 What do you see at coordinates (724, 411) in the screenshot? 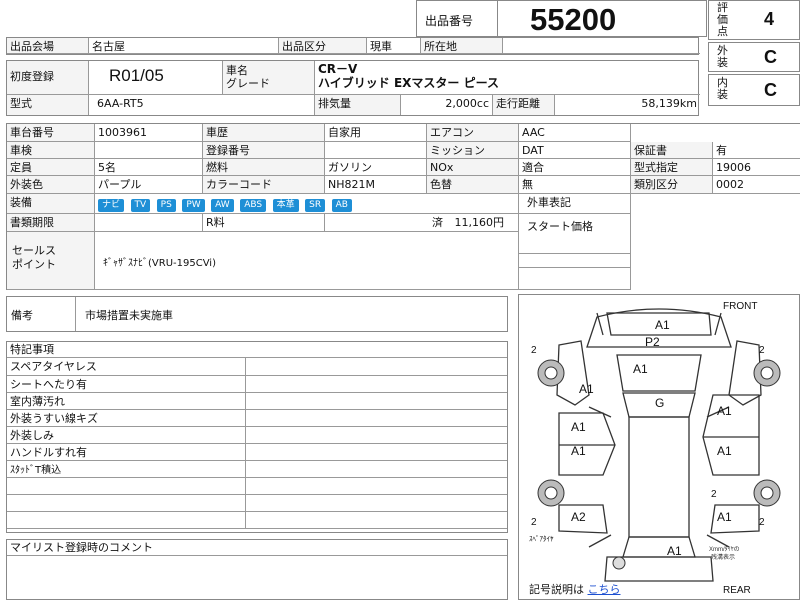
I see `mark-fr-door: A1` at bounding box center [724, 411].